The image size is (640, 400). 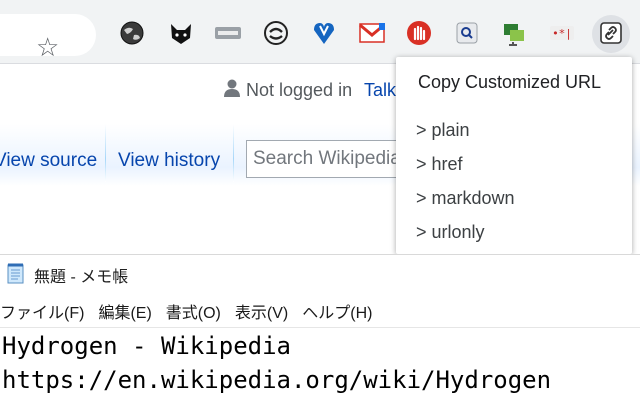 I want to click on text-line-1: Hydrogen - Wikipedia, so click(x=146, y=346).